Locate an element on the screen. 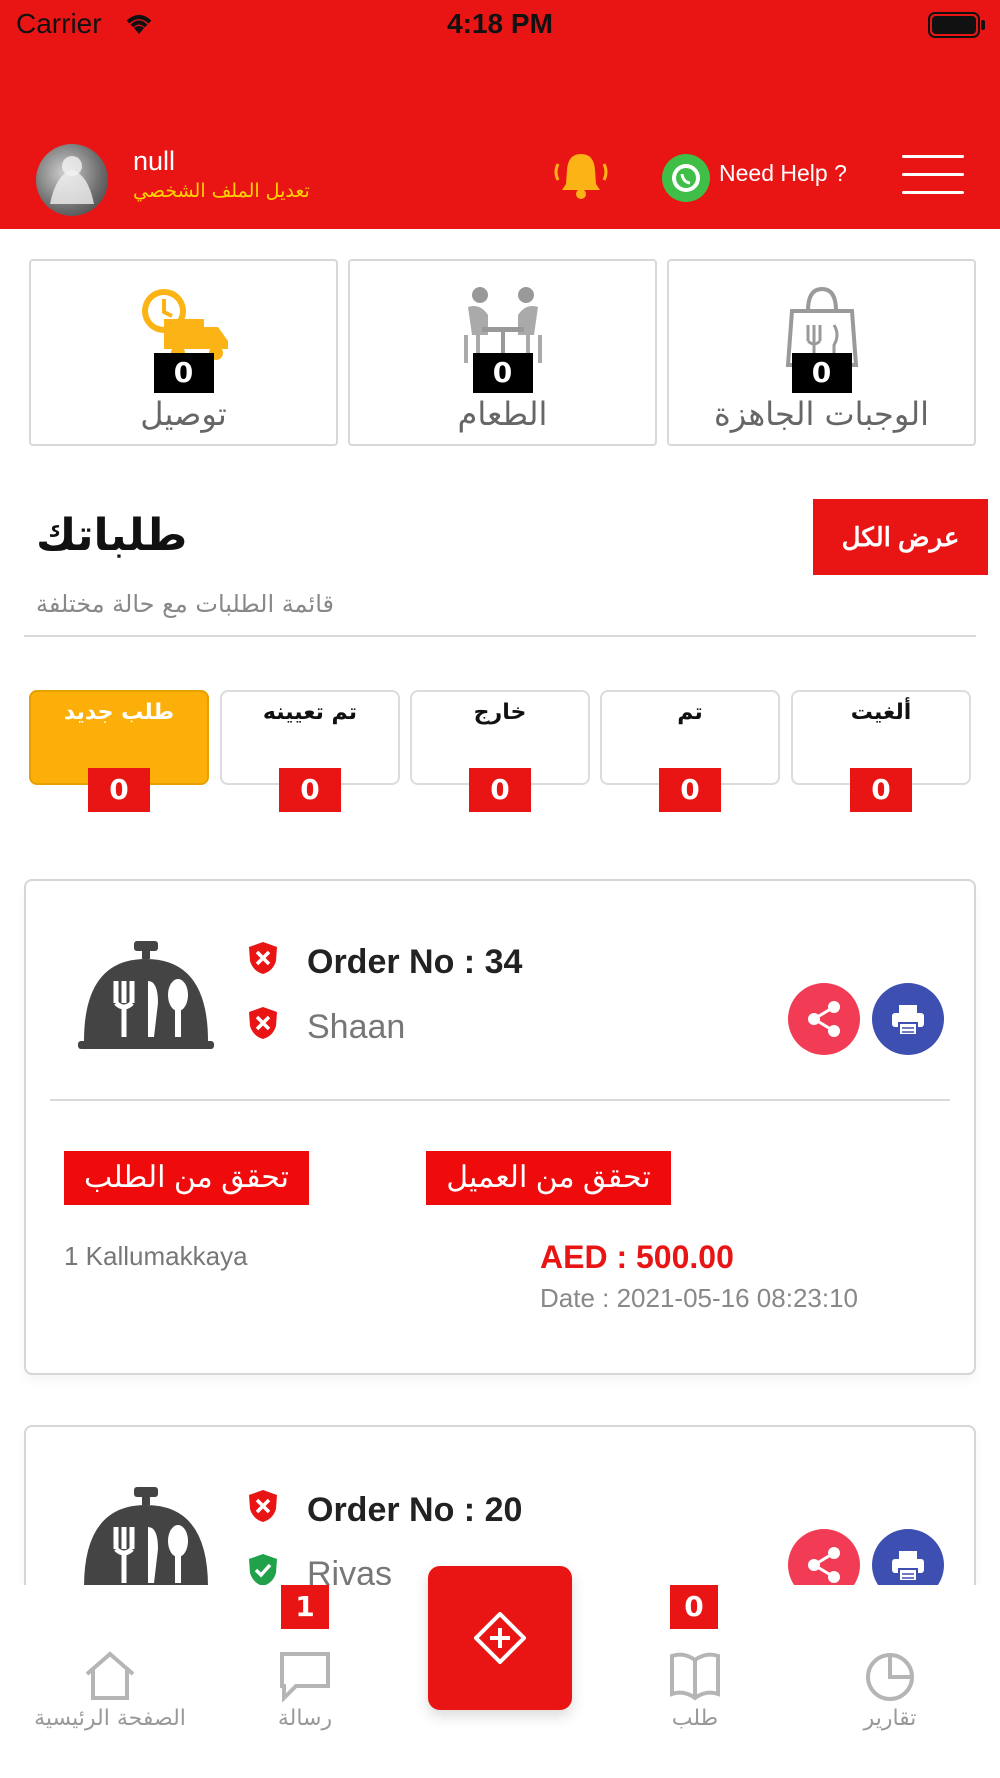  book-icon is located at coordinates (695, 1676).